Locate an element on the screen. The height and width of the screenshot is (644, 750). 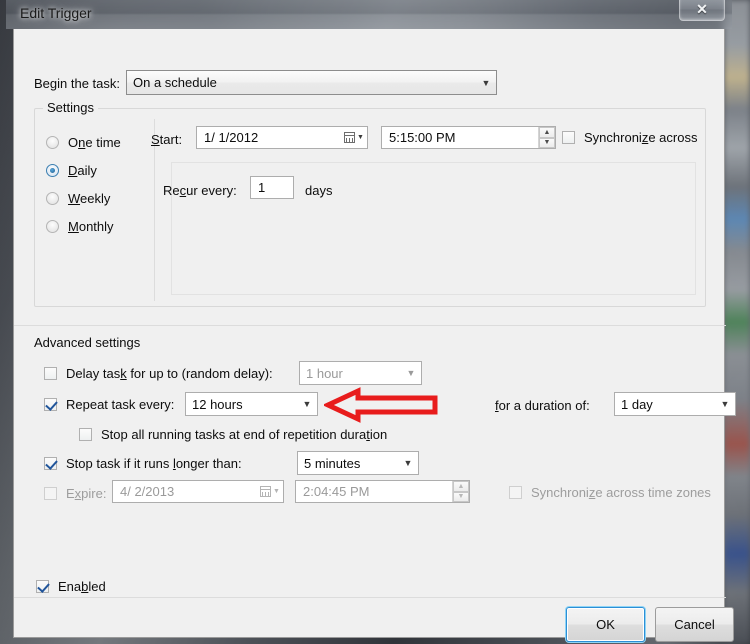
start-label: Start: is located at coordinates (167, 139).